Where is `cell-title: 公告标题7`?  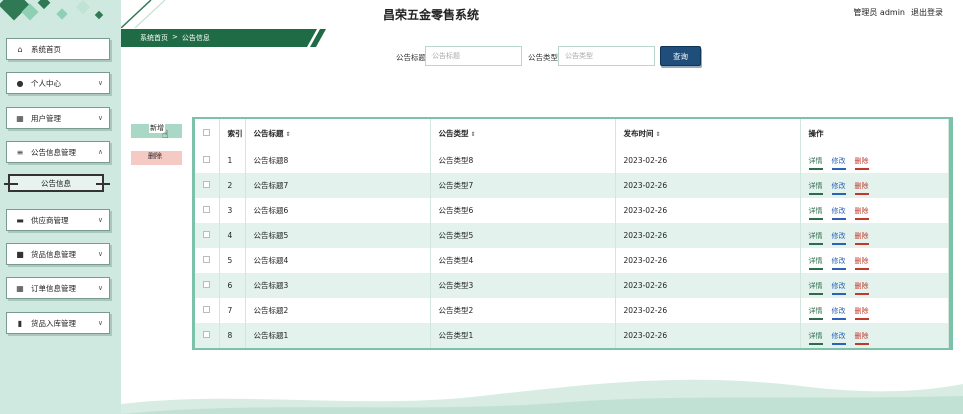 cell-title: 公告标题7 is located at coordinates (338, 185).